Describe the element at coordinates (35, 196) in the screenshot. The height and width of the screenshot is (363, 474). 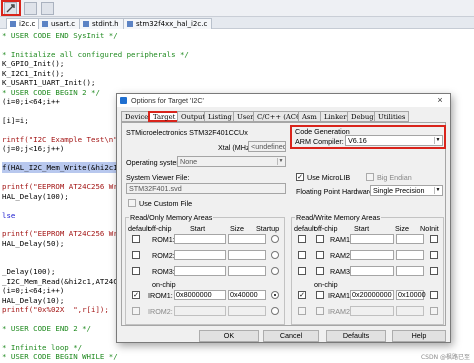
I see `code-line: HAL_Delay(100);` at that location.